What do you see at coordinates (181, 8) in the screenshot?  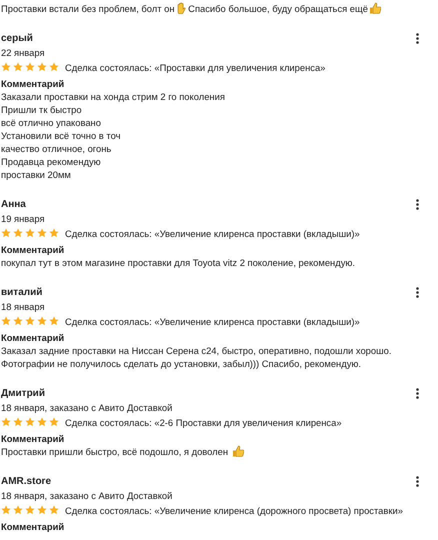 I see `hand-icon` at bounding box center [181, 8].